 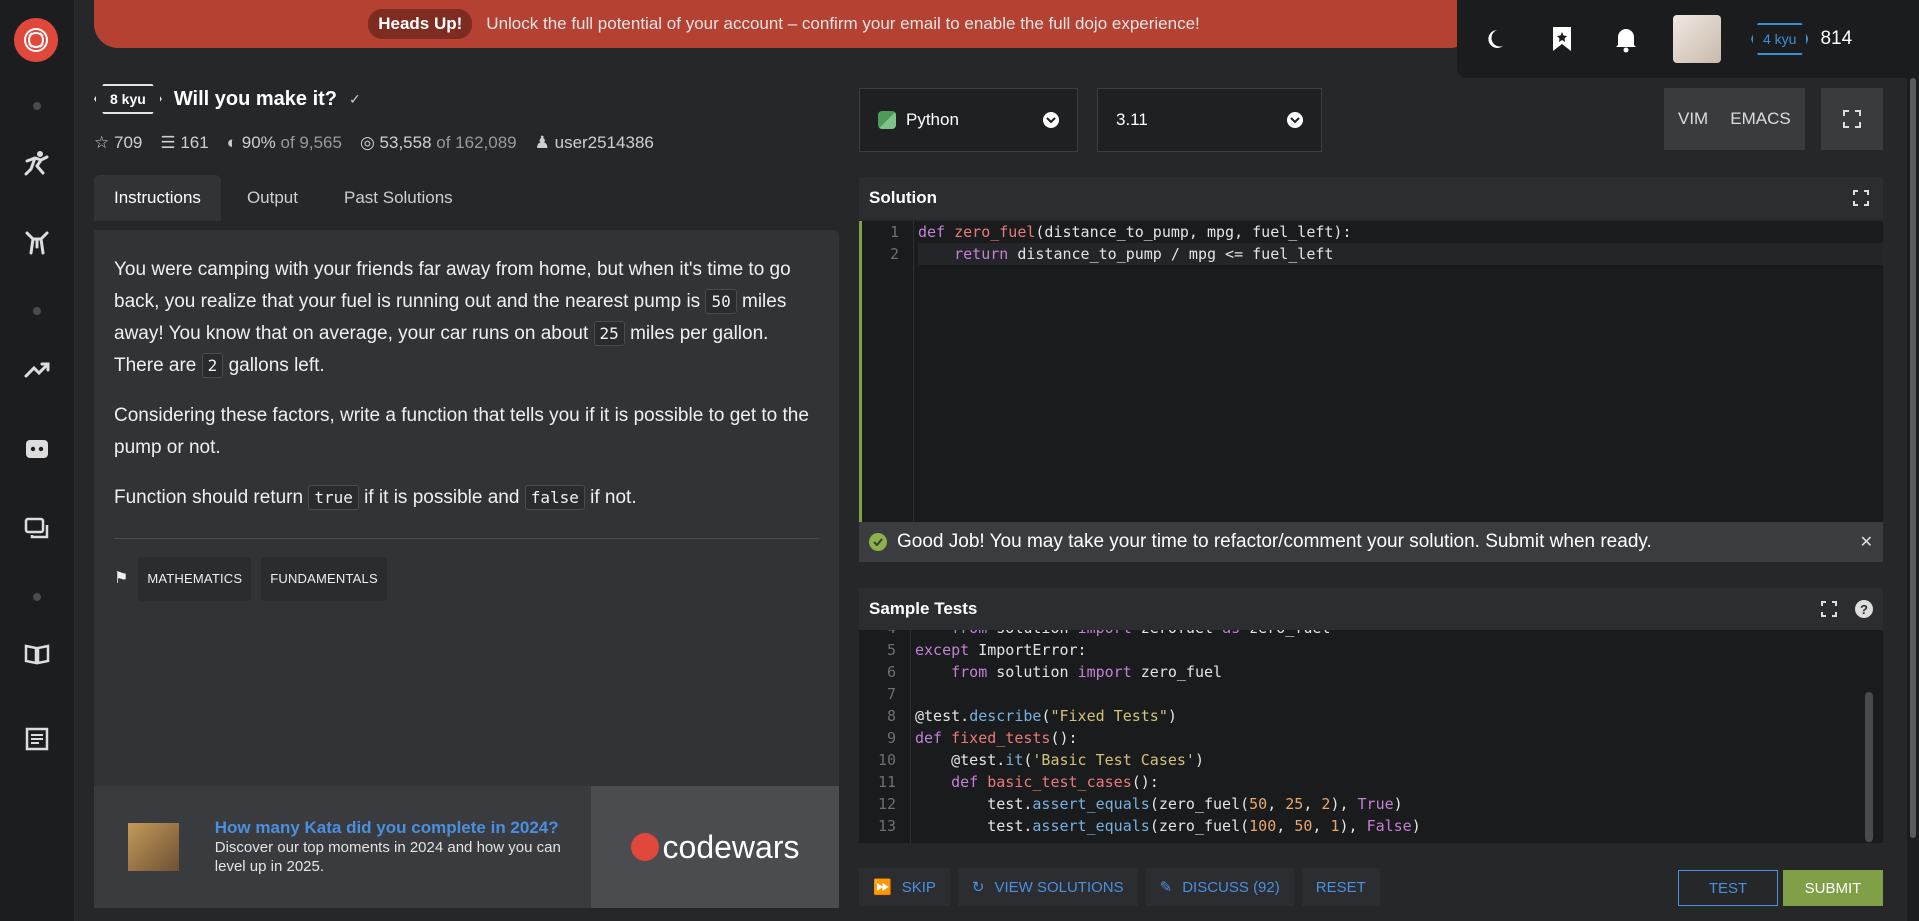 What do you see at coordinates (968, 120) in the screenshot?
I see `language-select: Python` at bounding box center [968, 120].